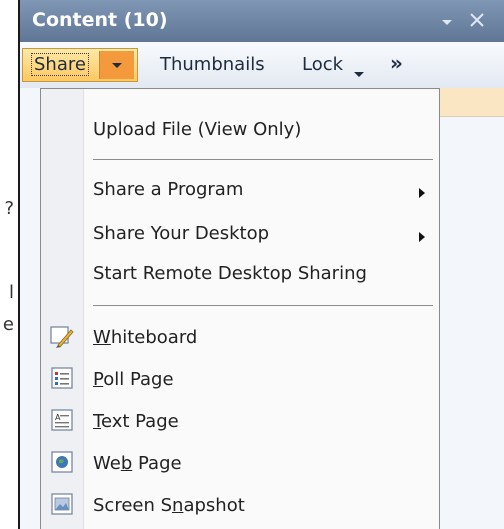  I want to click on thumbnails-button: Thumbnails, so click(212, 64).